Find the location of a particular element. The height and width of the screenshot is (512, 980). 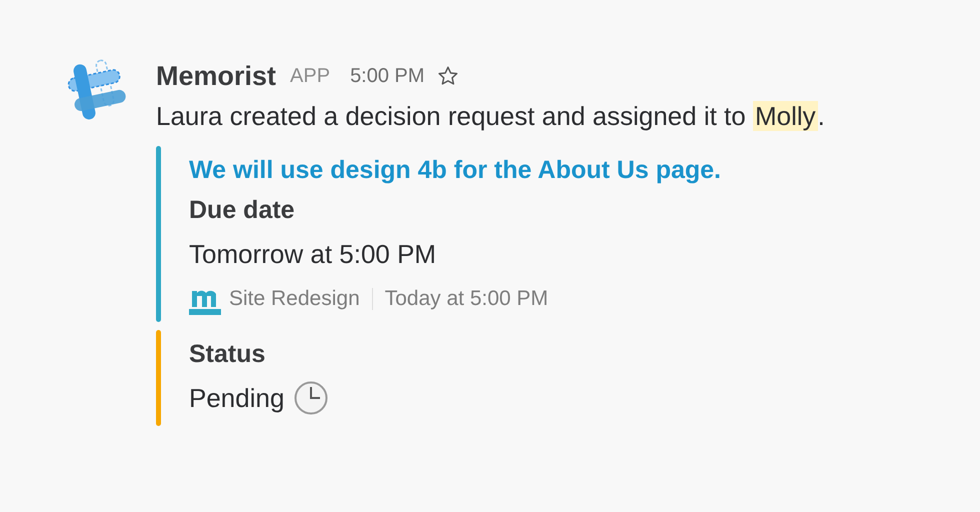

app-label: APP is located at coordinates (310, 76).